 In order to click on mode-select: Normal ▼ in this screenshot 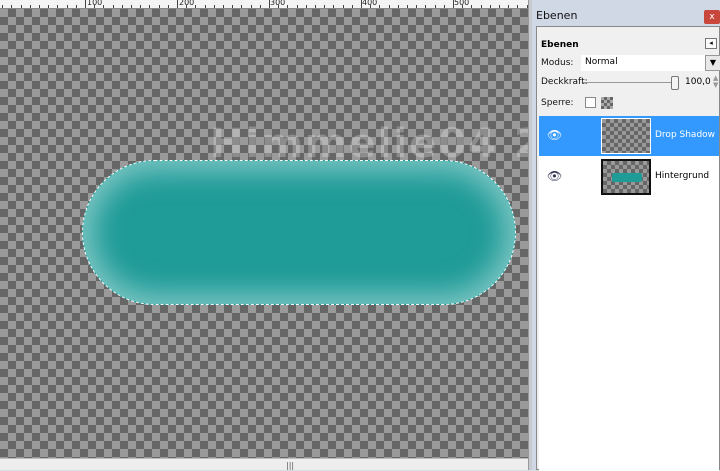, I will do `click(650, 63)`.